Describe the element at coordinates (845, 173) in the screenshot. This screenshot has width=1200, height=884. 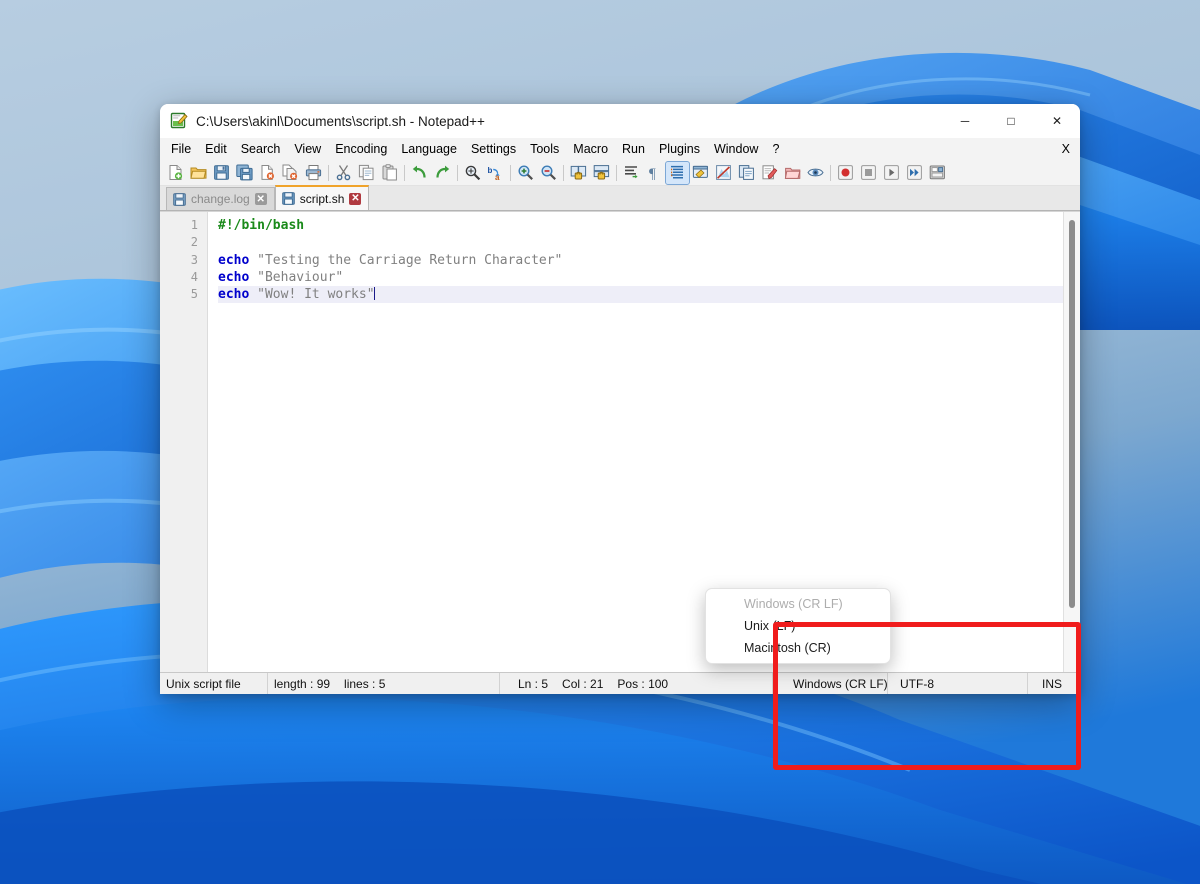
I see `record-macro-icon` at that location.